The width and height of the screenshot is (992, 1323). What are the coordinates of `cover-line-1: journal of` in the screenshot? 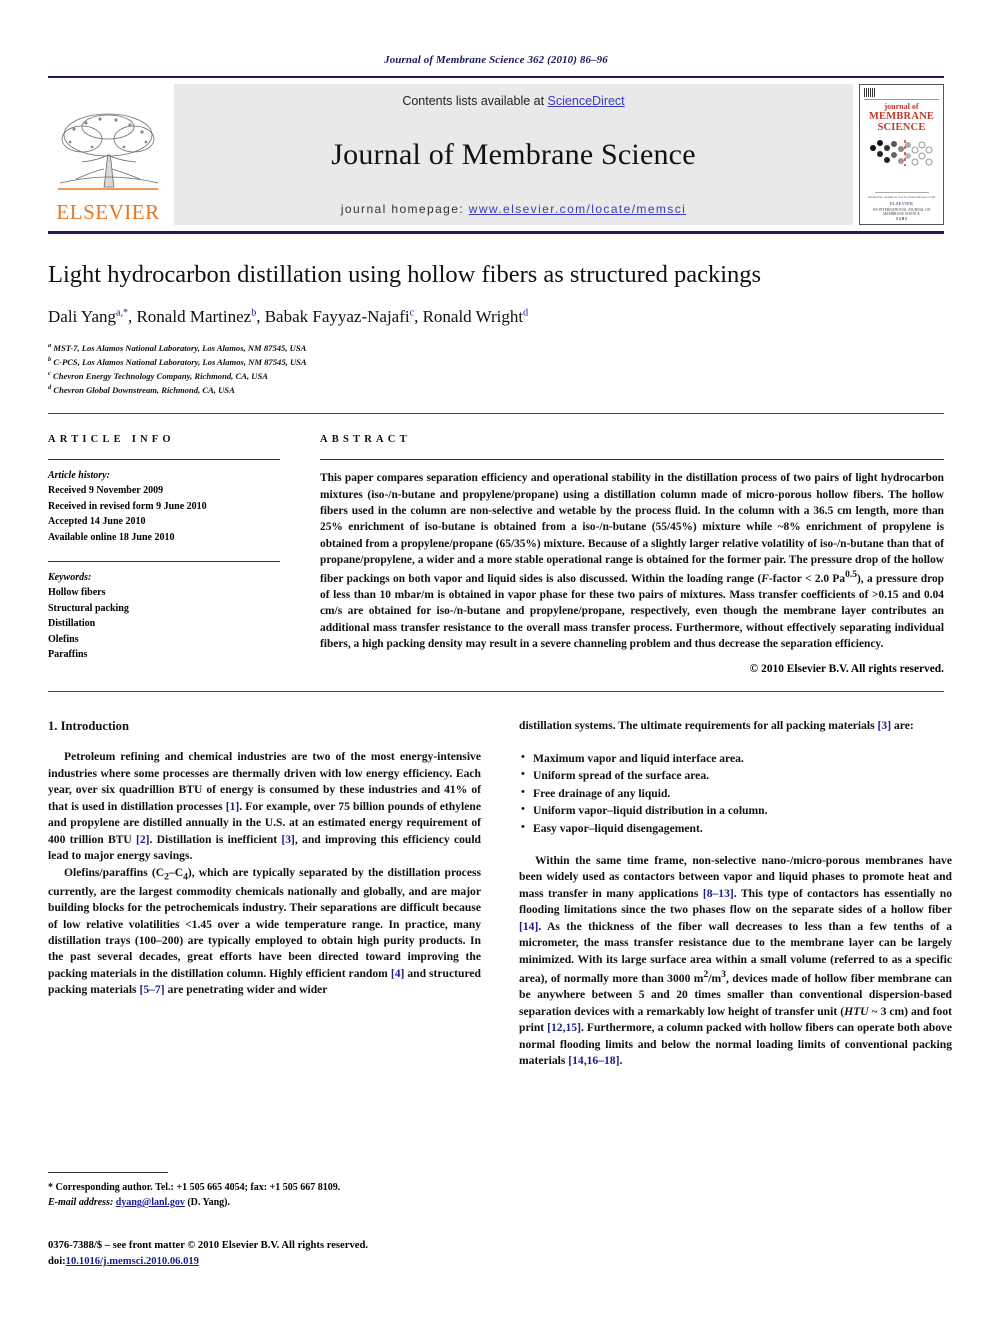 It's located at (901, 106).